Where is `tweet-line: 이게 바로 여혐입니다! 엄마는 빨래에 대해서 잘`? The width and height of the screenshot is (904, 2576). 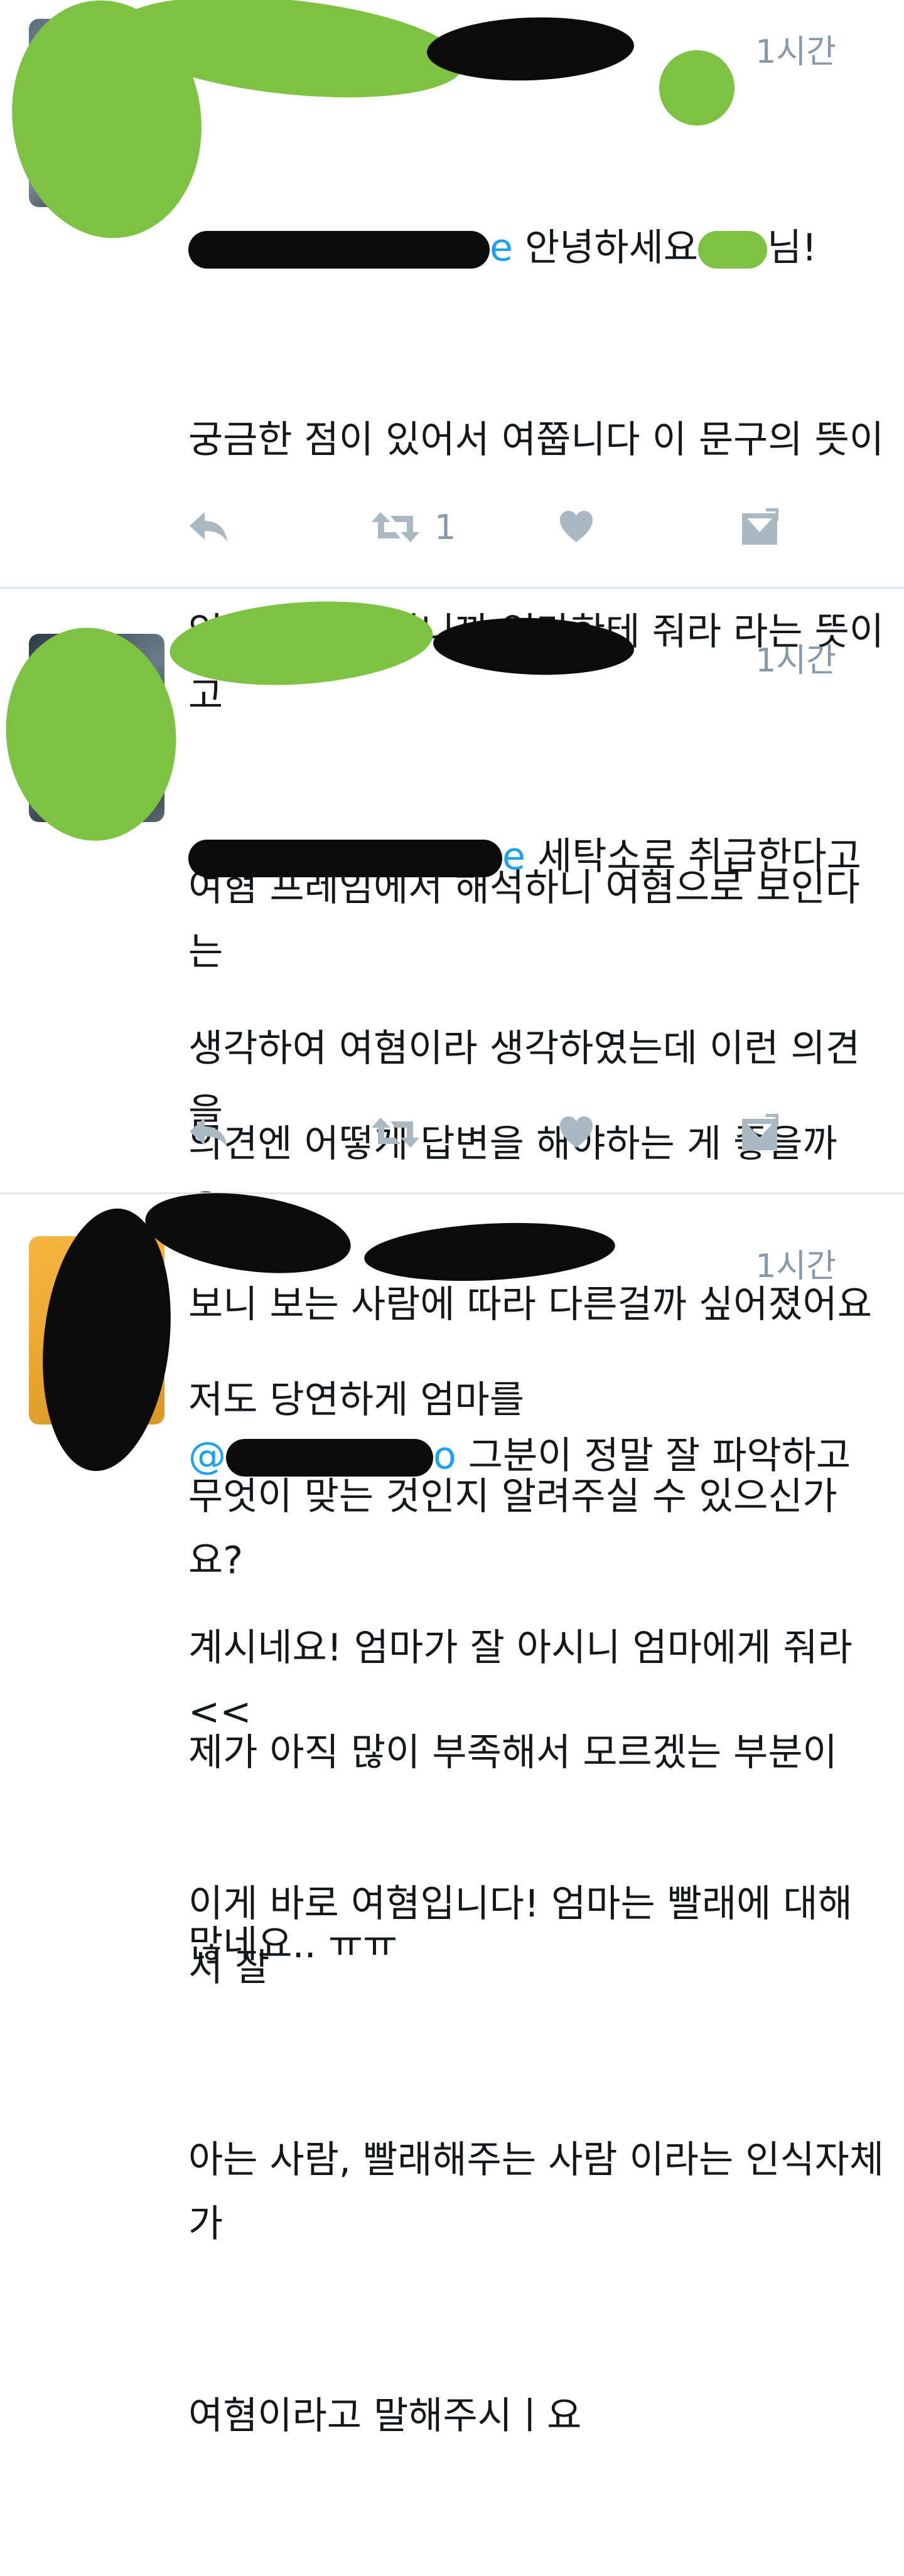
tweet-line: 이게 바로 여혐입니다! 엄마는 빨래에 대해서 잘 is located at coordinates (520, 1936).